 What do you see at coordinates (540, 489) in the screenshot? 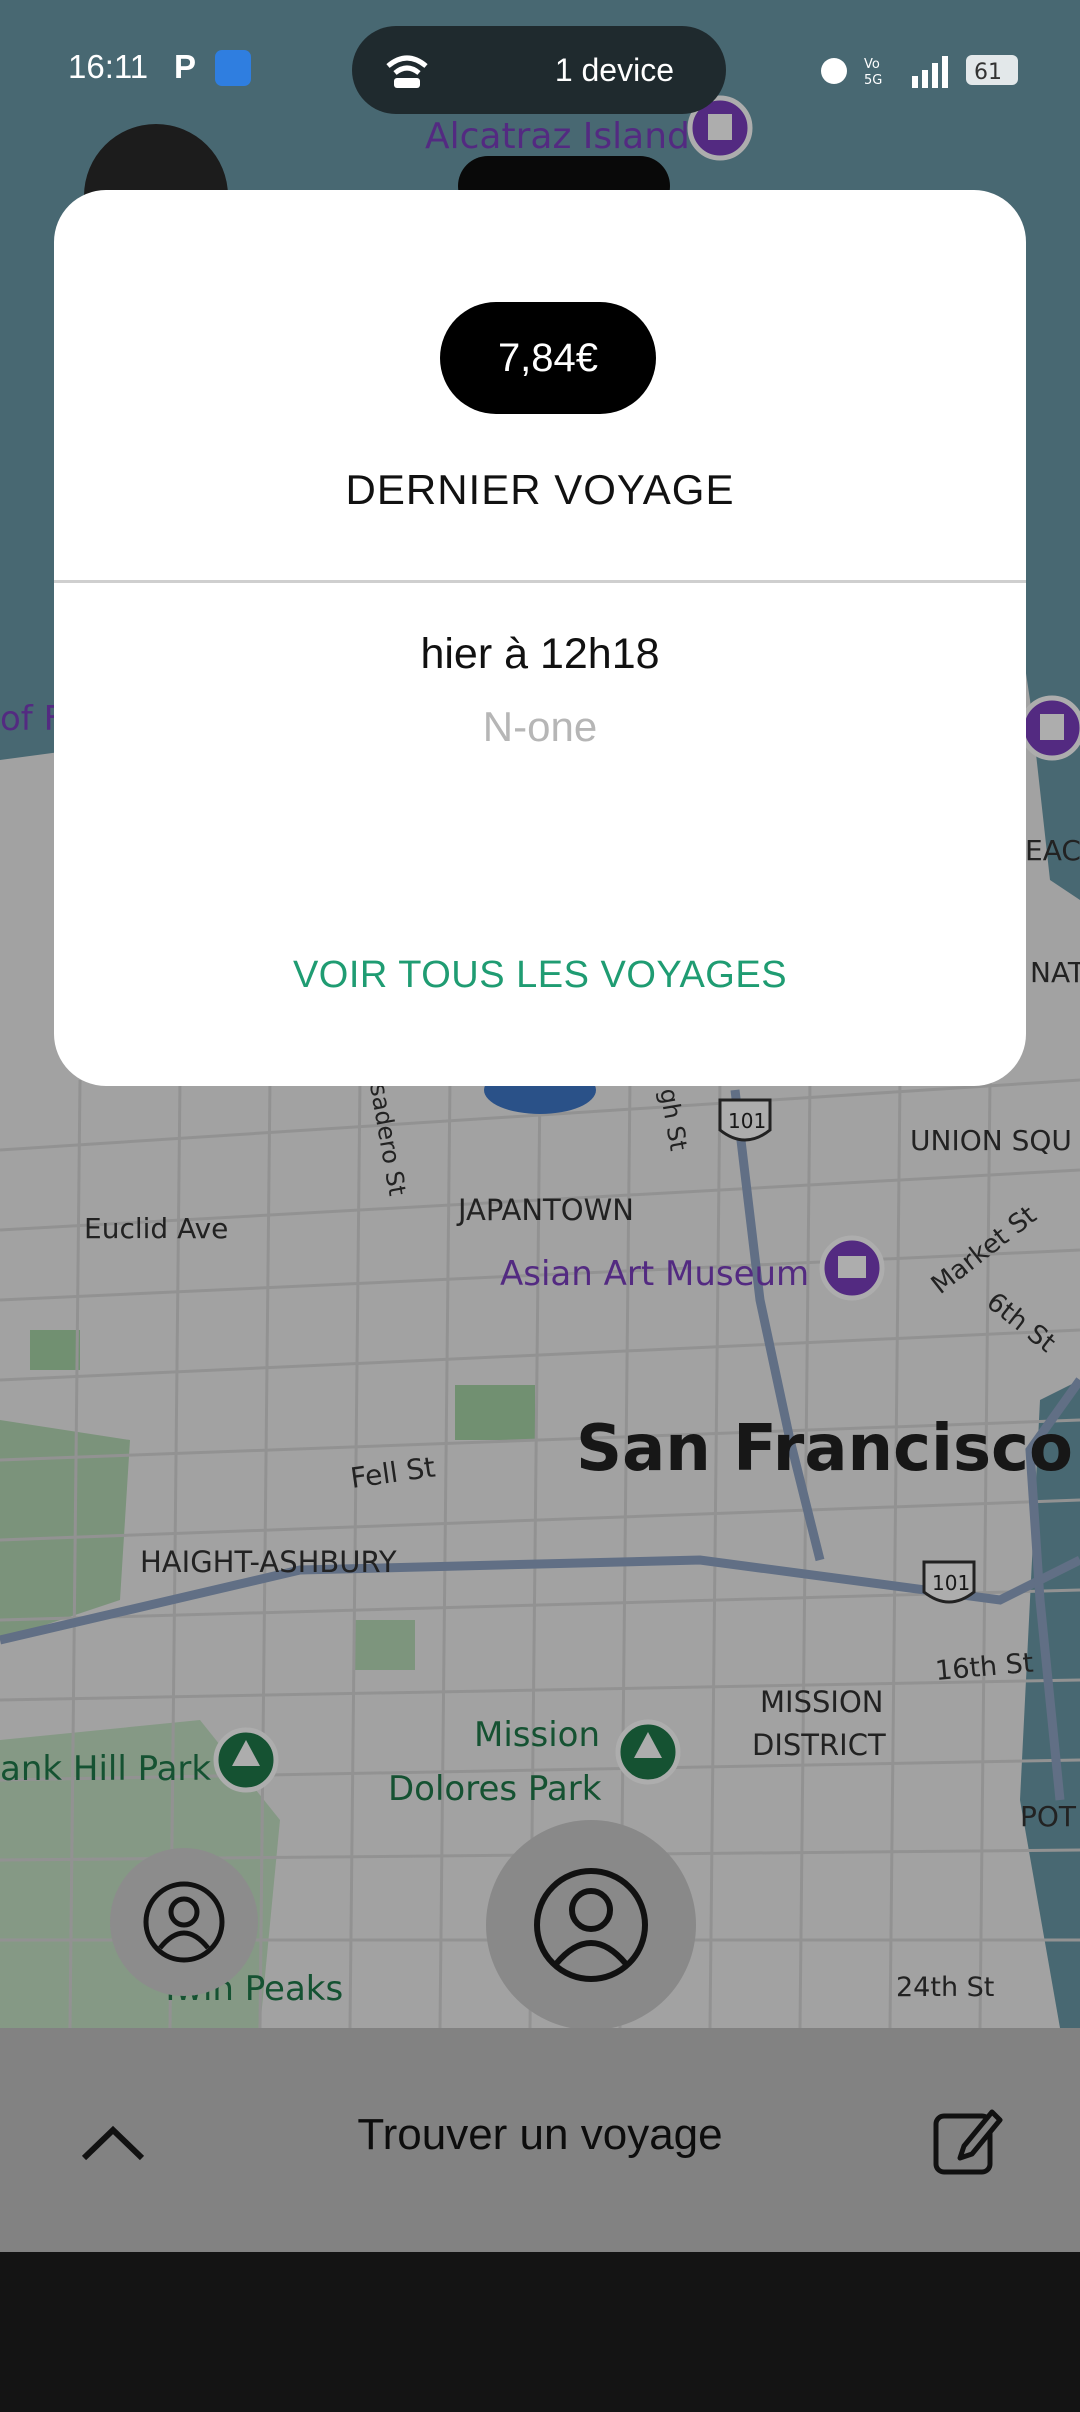
I see `modal-title: DERNIER VOYAGE` at bounding box center [540, 489].